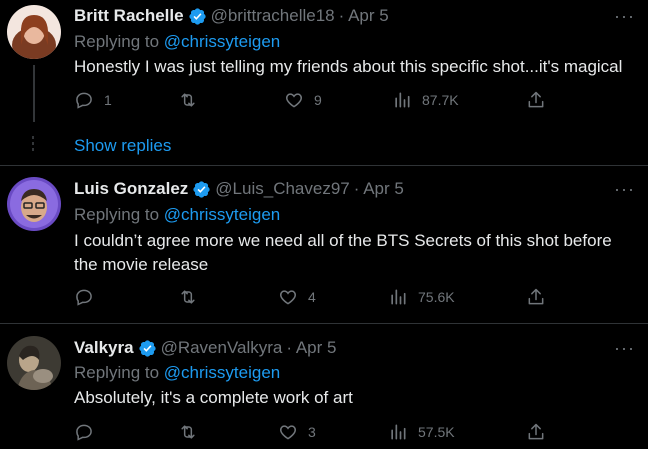  Describe the element at coordinates (131, 189) in the screenshot. I see `display-name: Luis Gonzalez` at that location.